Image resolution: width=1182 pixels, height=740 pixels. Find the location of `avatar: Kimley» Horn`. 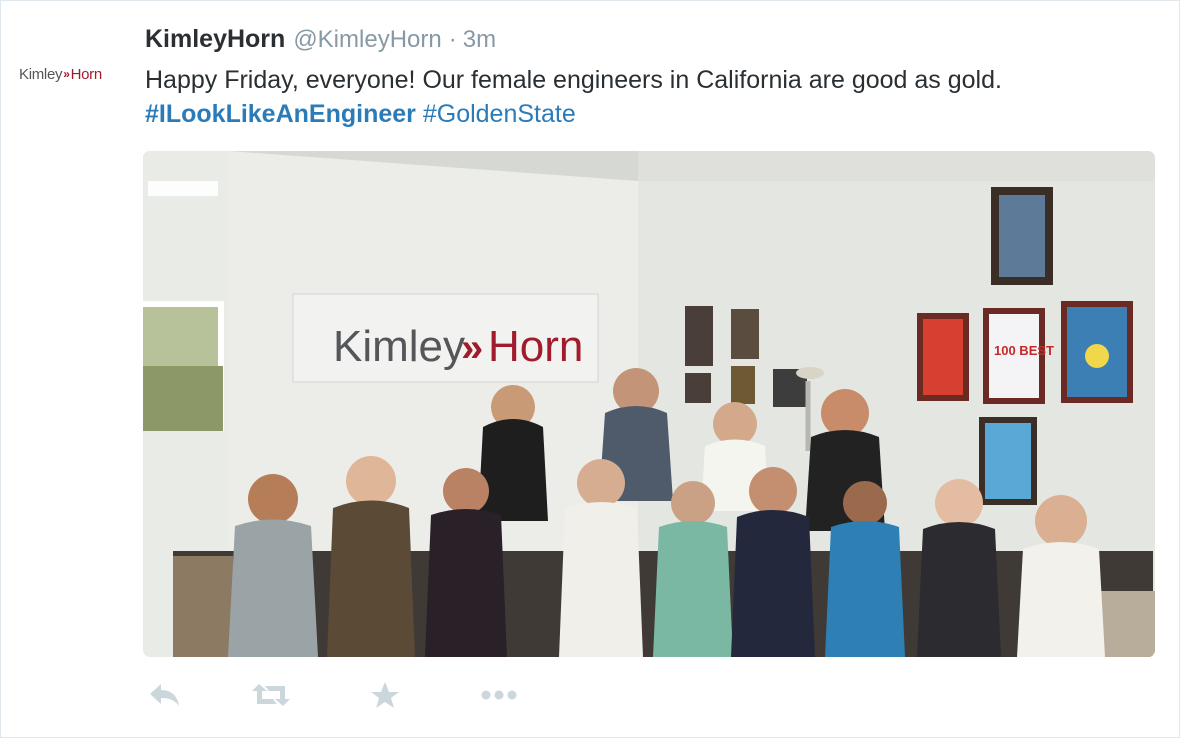

avatar: Kimley» Horn is located at coordinates (74, 74).